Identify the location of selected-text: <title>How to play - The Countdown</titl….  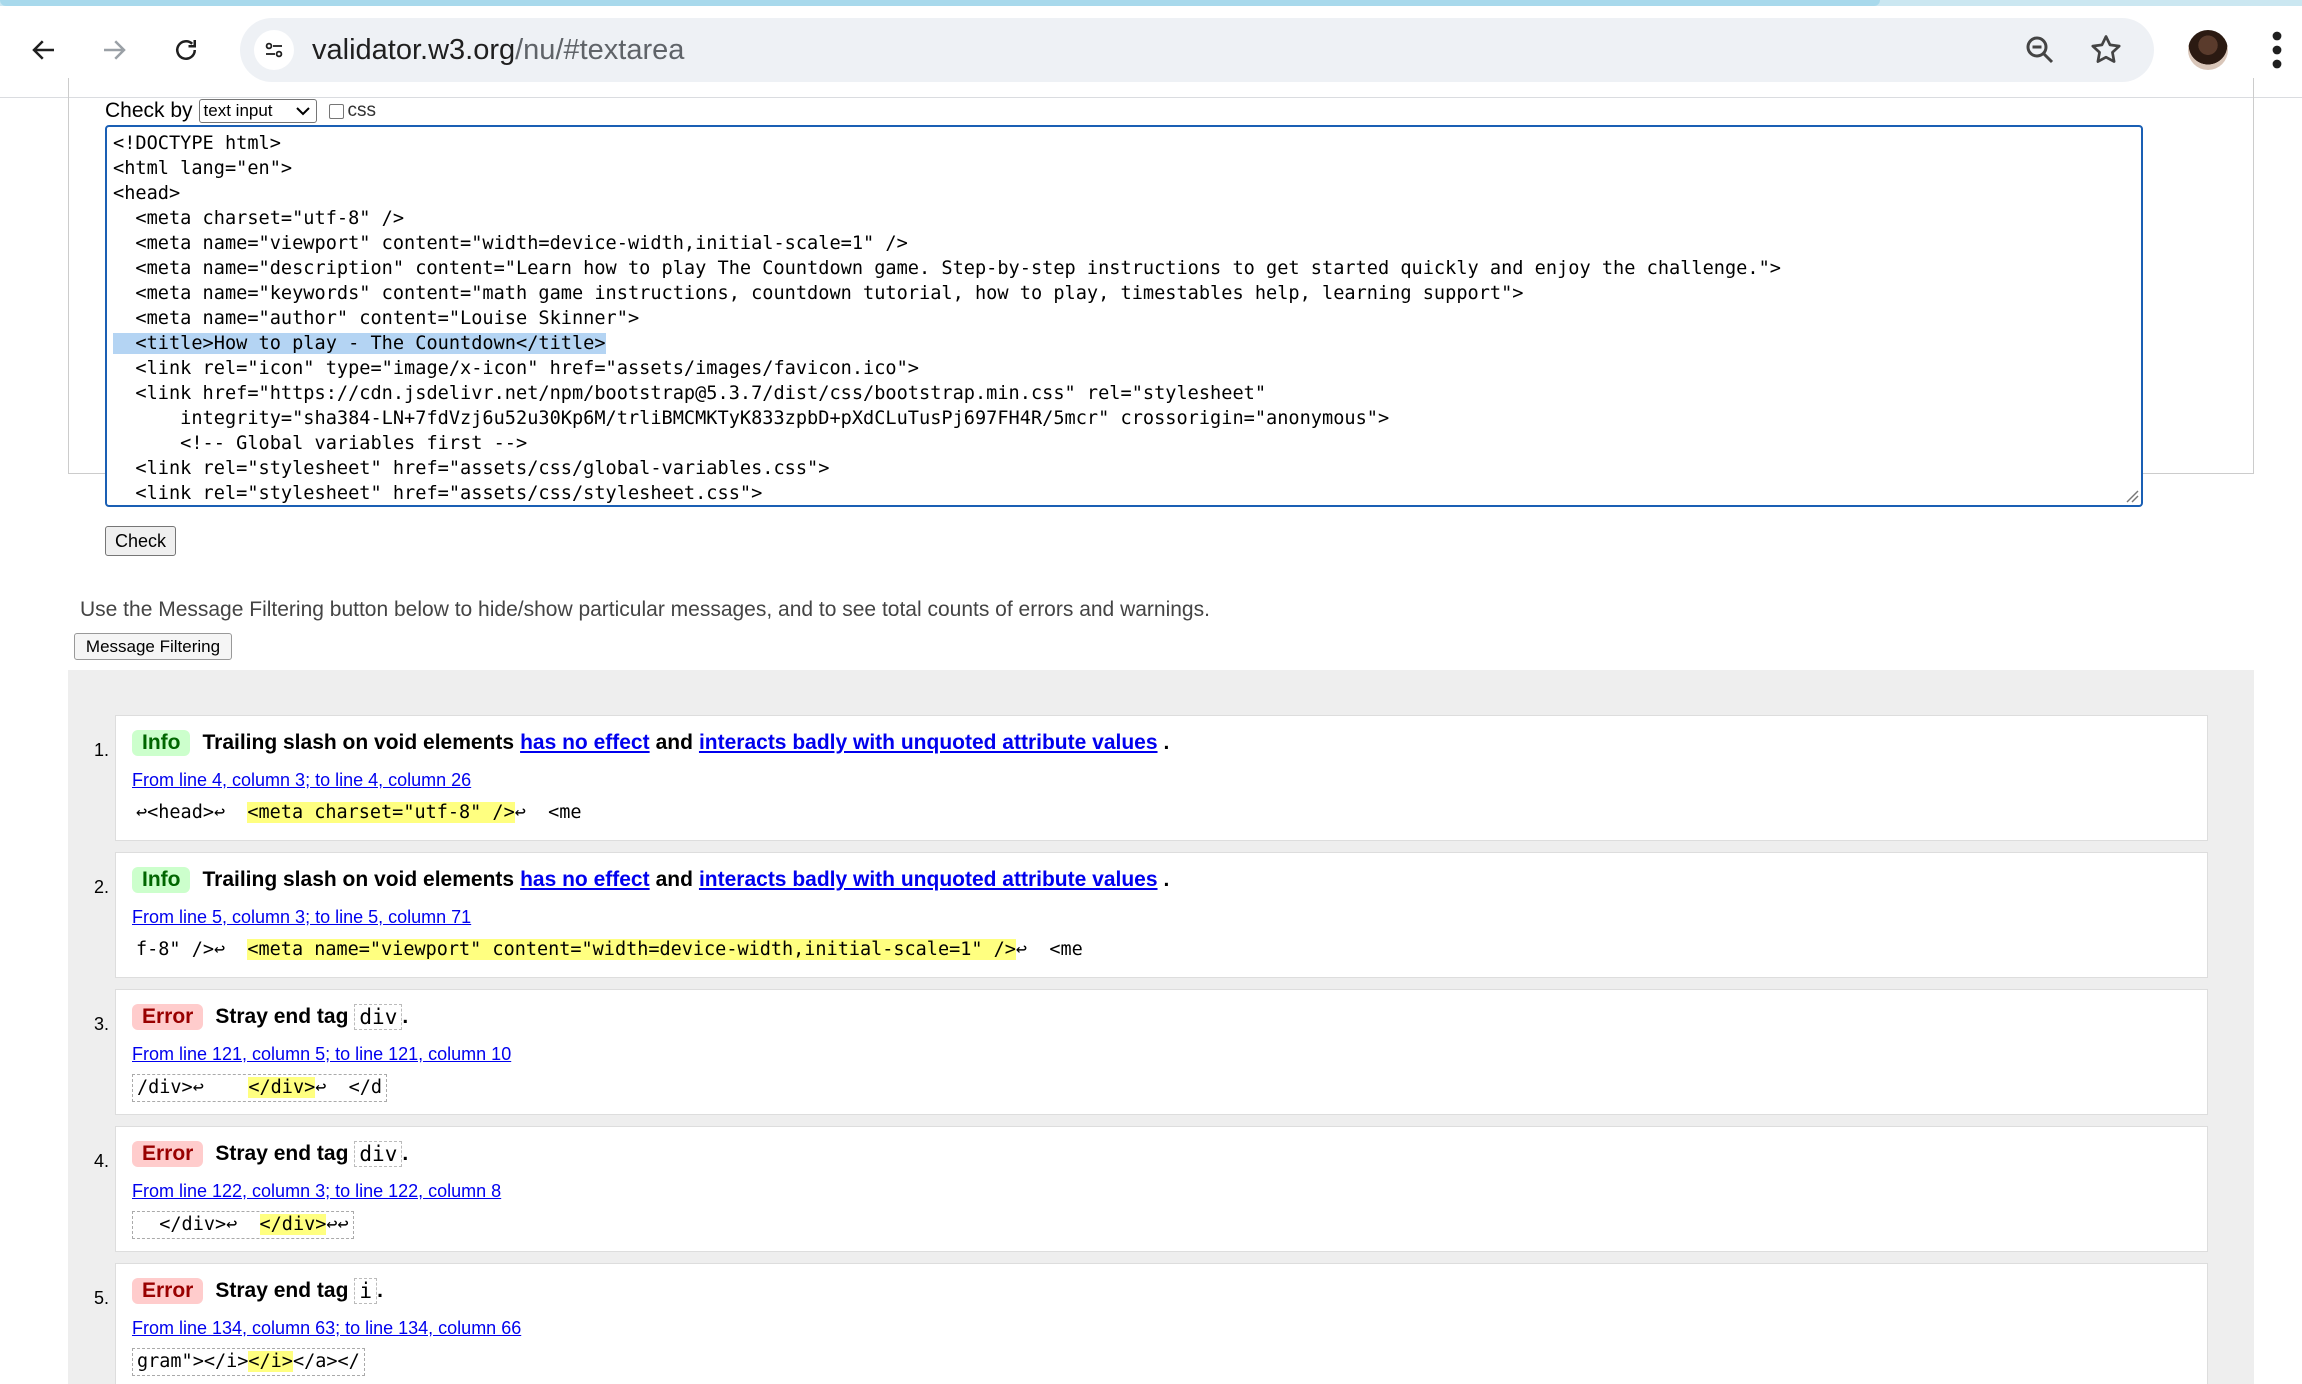
(359, 343).